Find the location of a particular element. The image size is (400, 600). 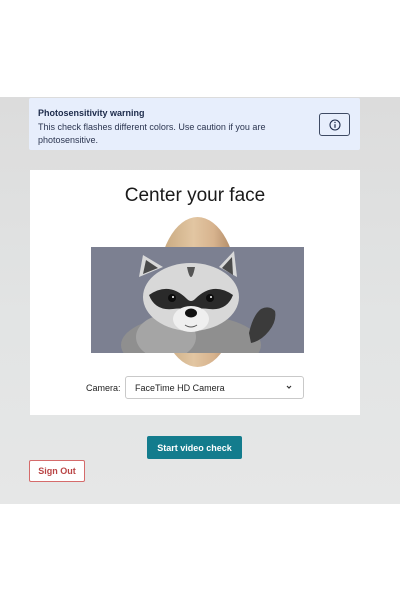

card-title: Center your face is located at coordinates (195, 195).